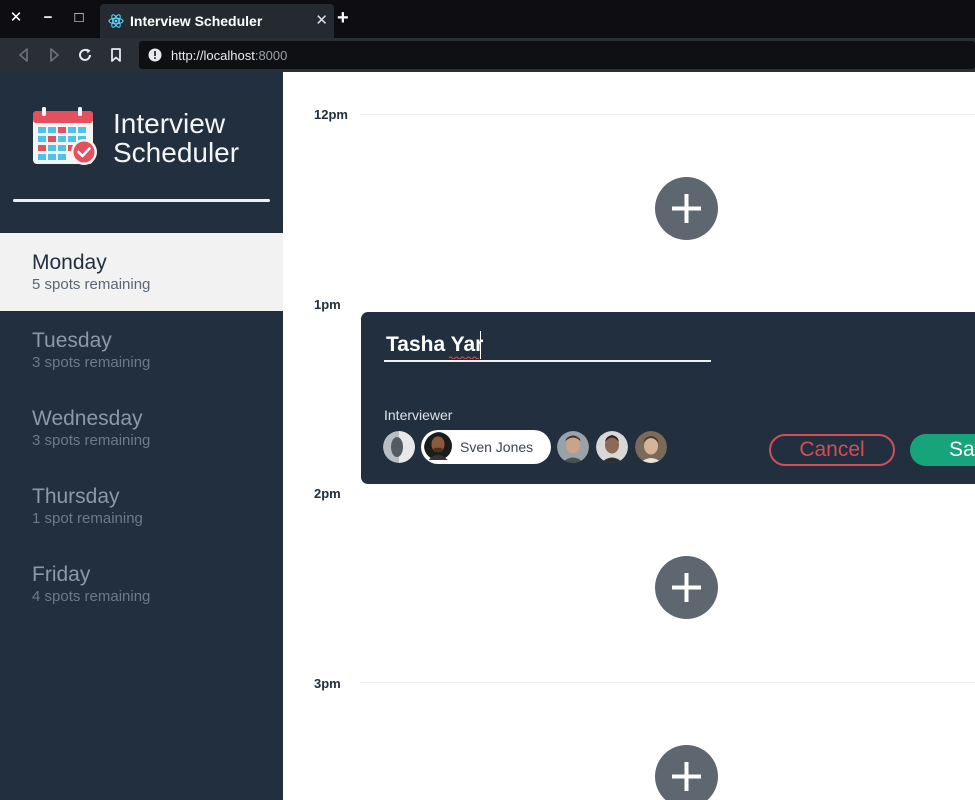 The image size is (975, 800). I want to click on day-spots: 1 spot remaining, so click(87, 518).